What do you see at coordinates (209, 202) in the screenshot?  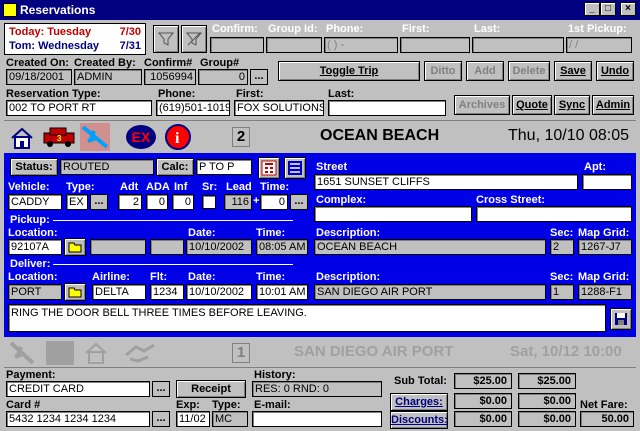 I see `sr-checkbox` at bounding box center [209, 202].